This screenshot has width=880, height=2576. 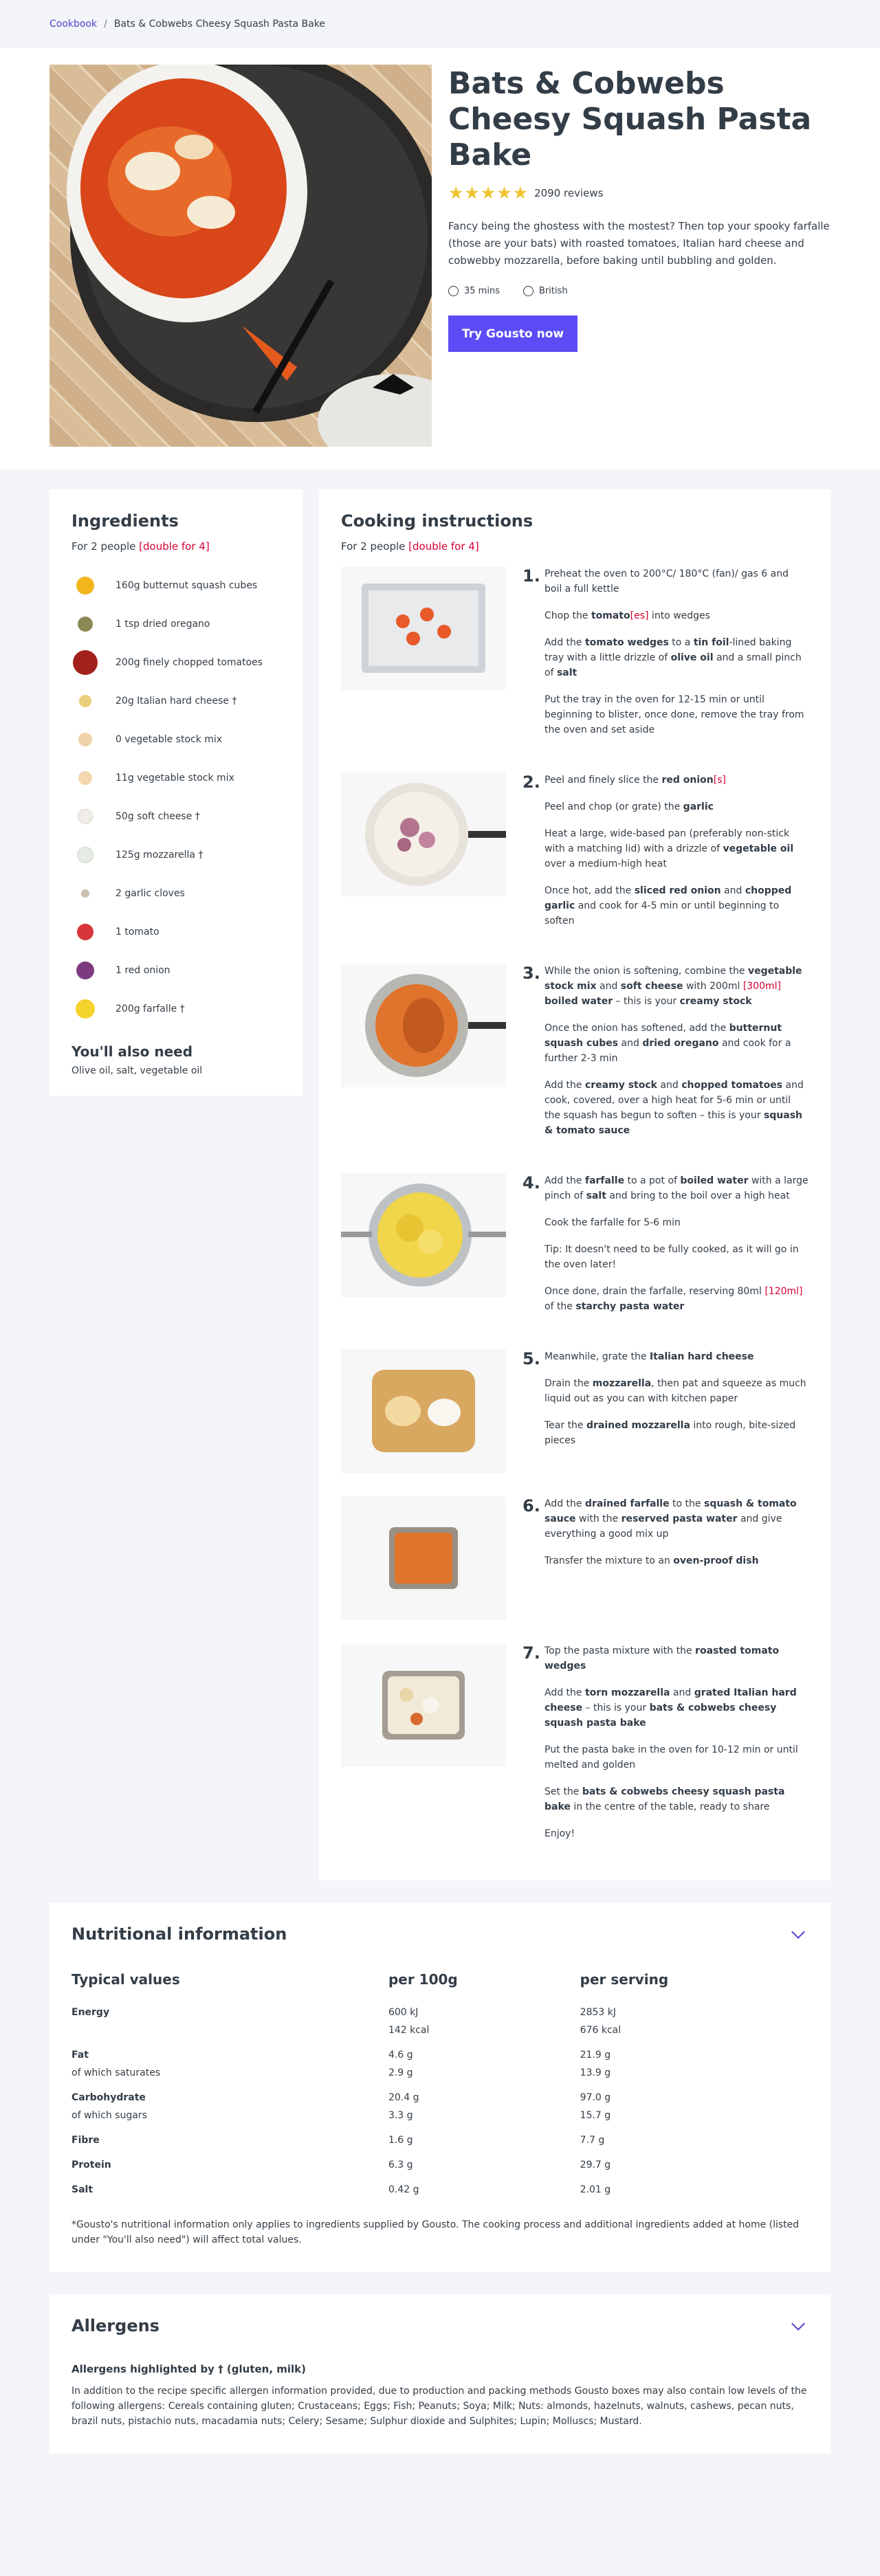 I want to click on ingredient-label: 2 garlic cloves, so click(x=150, y=893).